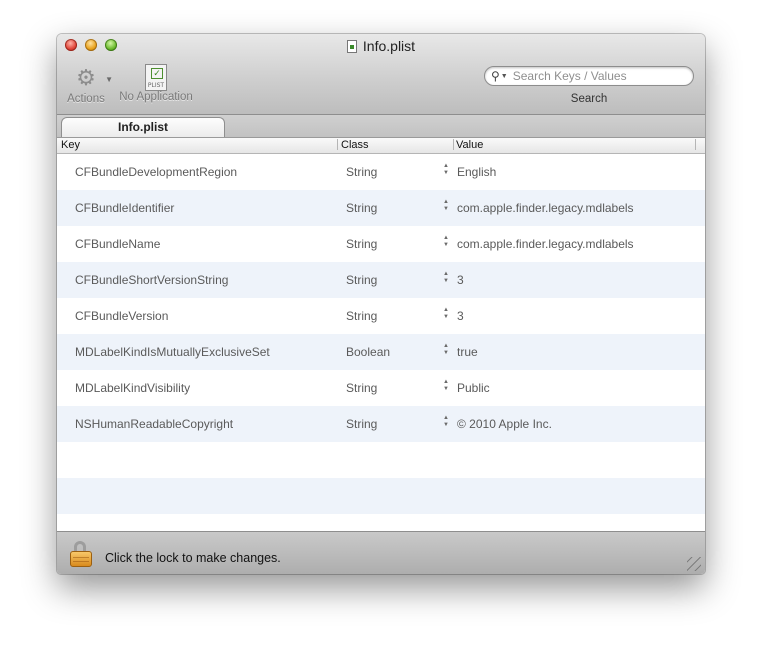 This screenshot has height=653, width=762. Describe the element at coordinates (473, 388) in the screenshot. I see `value-cell: Public` at that location.